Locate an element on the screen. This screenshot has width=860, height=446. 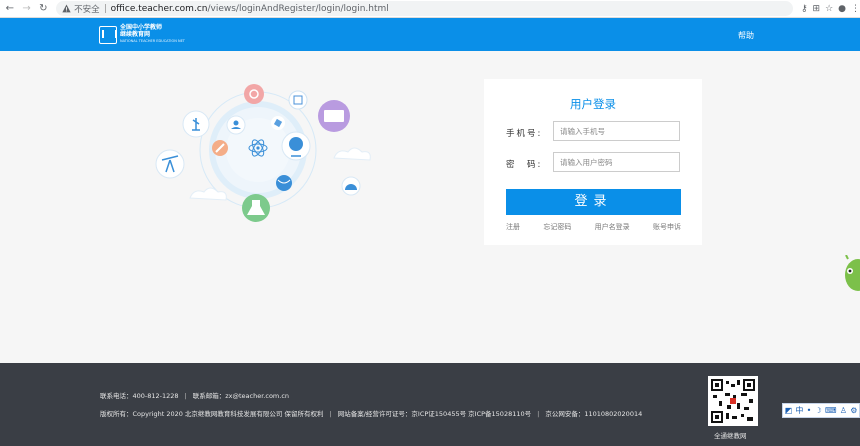
warning-icon is located at coordinates (66, 8).